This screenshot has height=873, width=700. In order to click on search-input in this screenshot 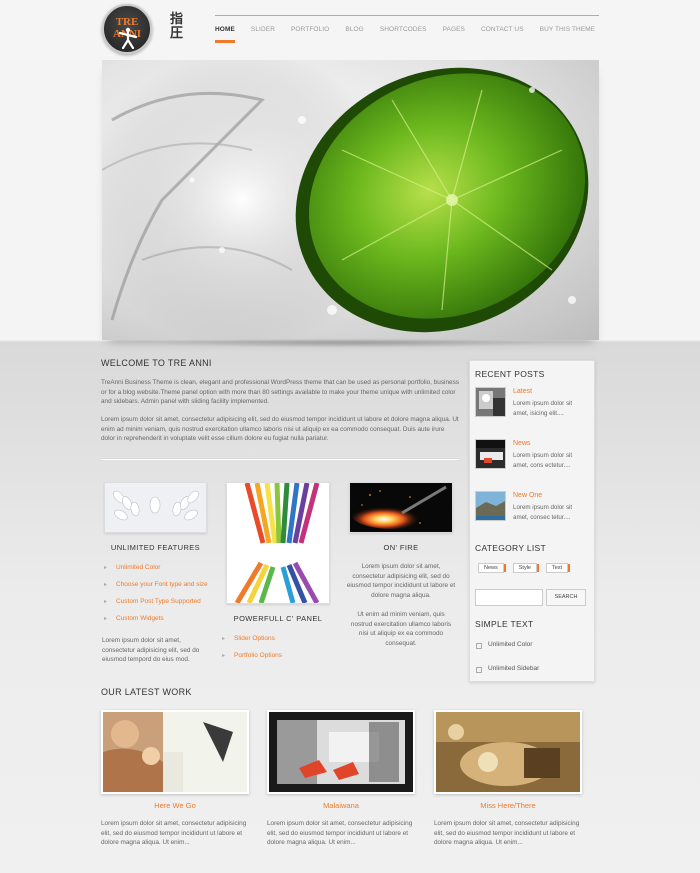, I will do `click(509, 597)`.